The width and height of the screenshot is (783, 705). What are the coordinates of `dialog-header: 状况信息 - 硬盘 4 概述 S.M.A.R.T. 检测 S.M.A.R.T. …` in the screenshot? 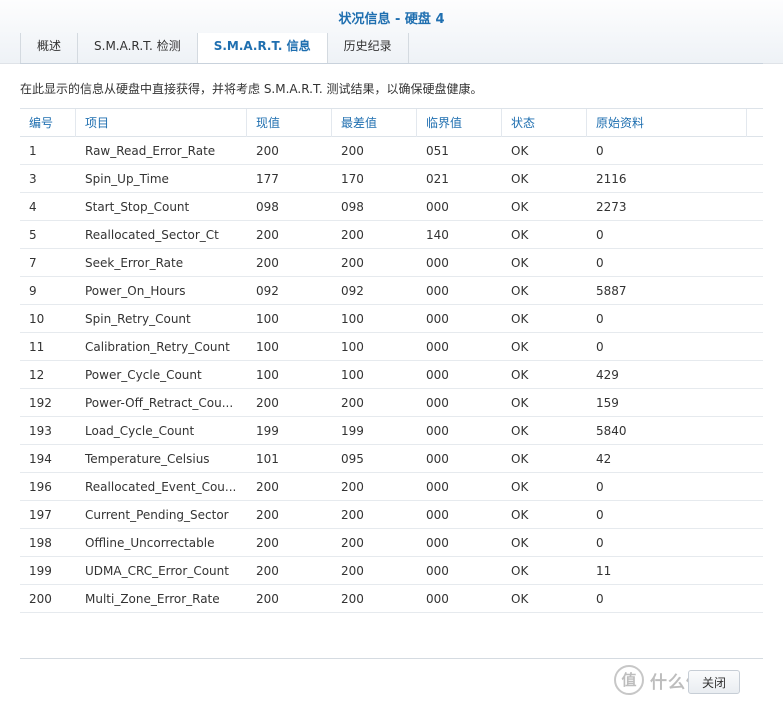 It's located at (391, 32).